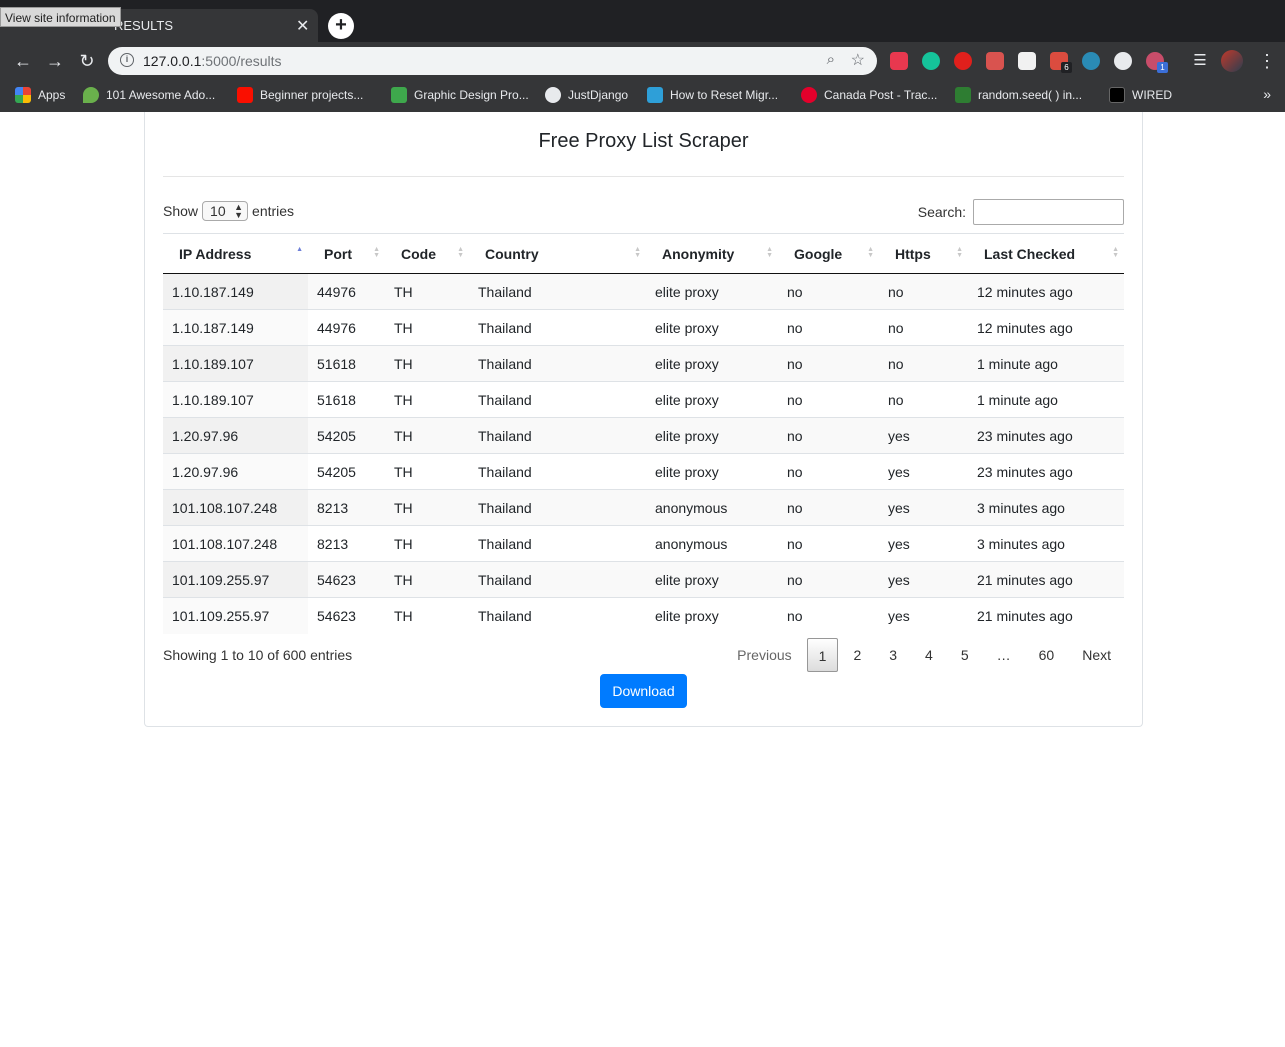 This screenshot has height=1047, width=1285. Describe the element at coordinates (1096, 655) in the screenshot. I see `pagination-next: Next` at that location.